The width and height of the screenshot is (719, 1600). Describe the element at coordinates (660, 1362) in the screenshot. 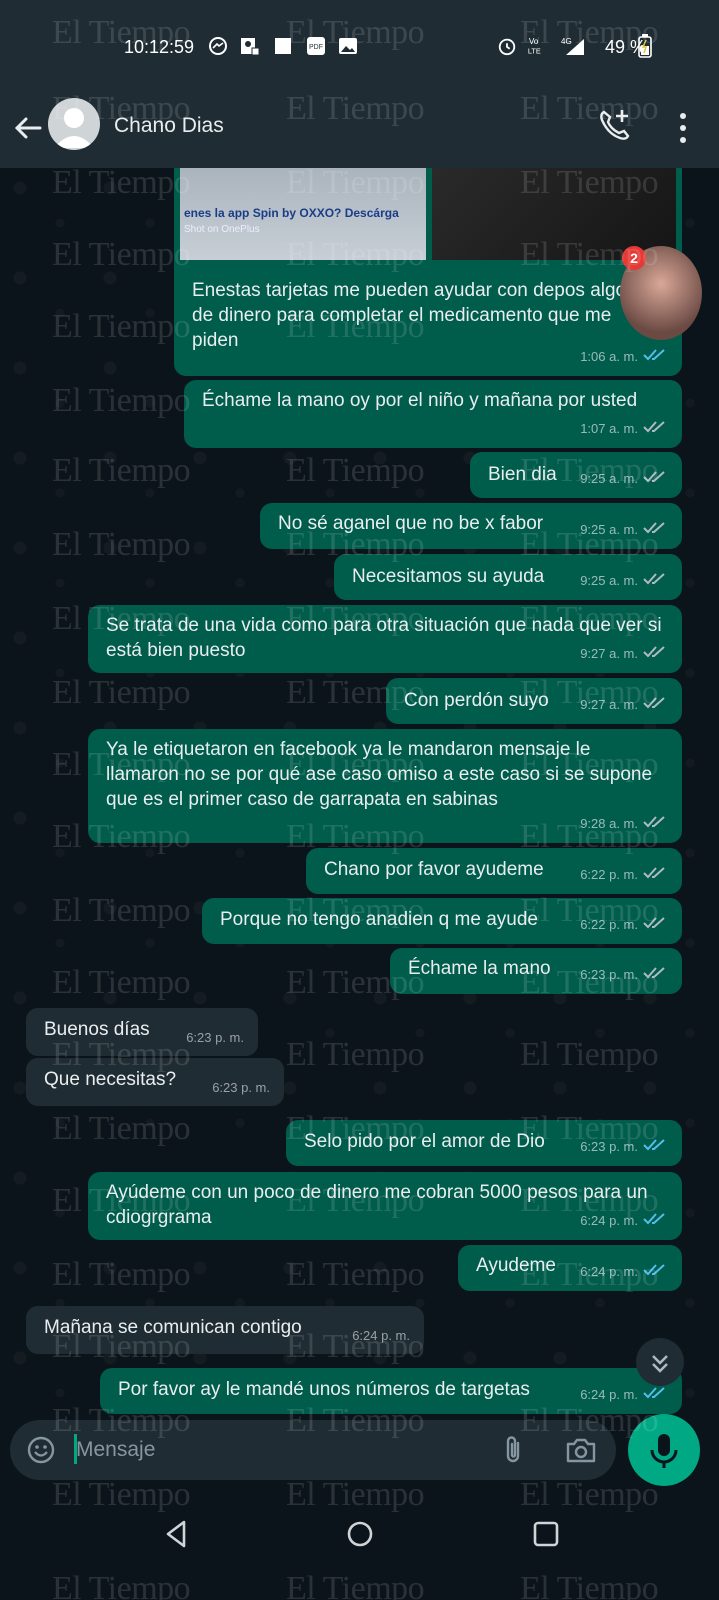

I see `scroll-to-bottom-button` at that location.